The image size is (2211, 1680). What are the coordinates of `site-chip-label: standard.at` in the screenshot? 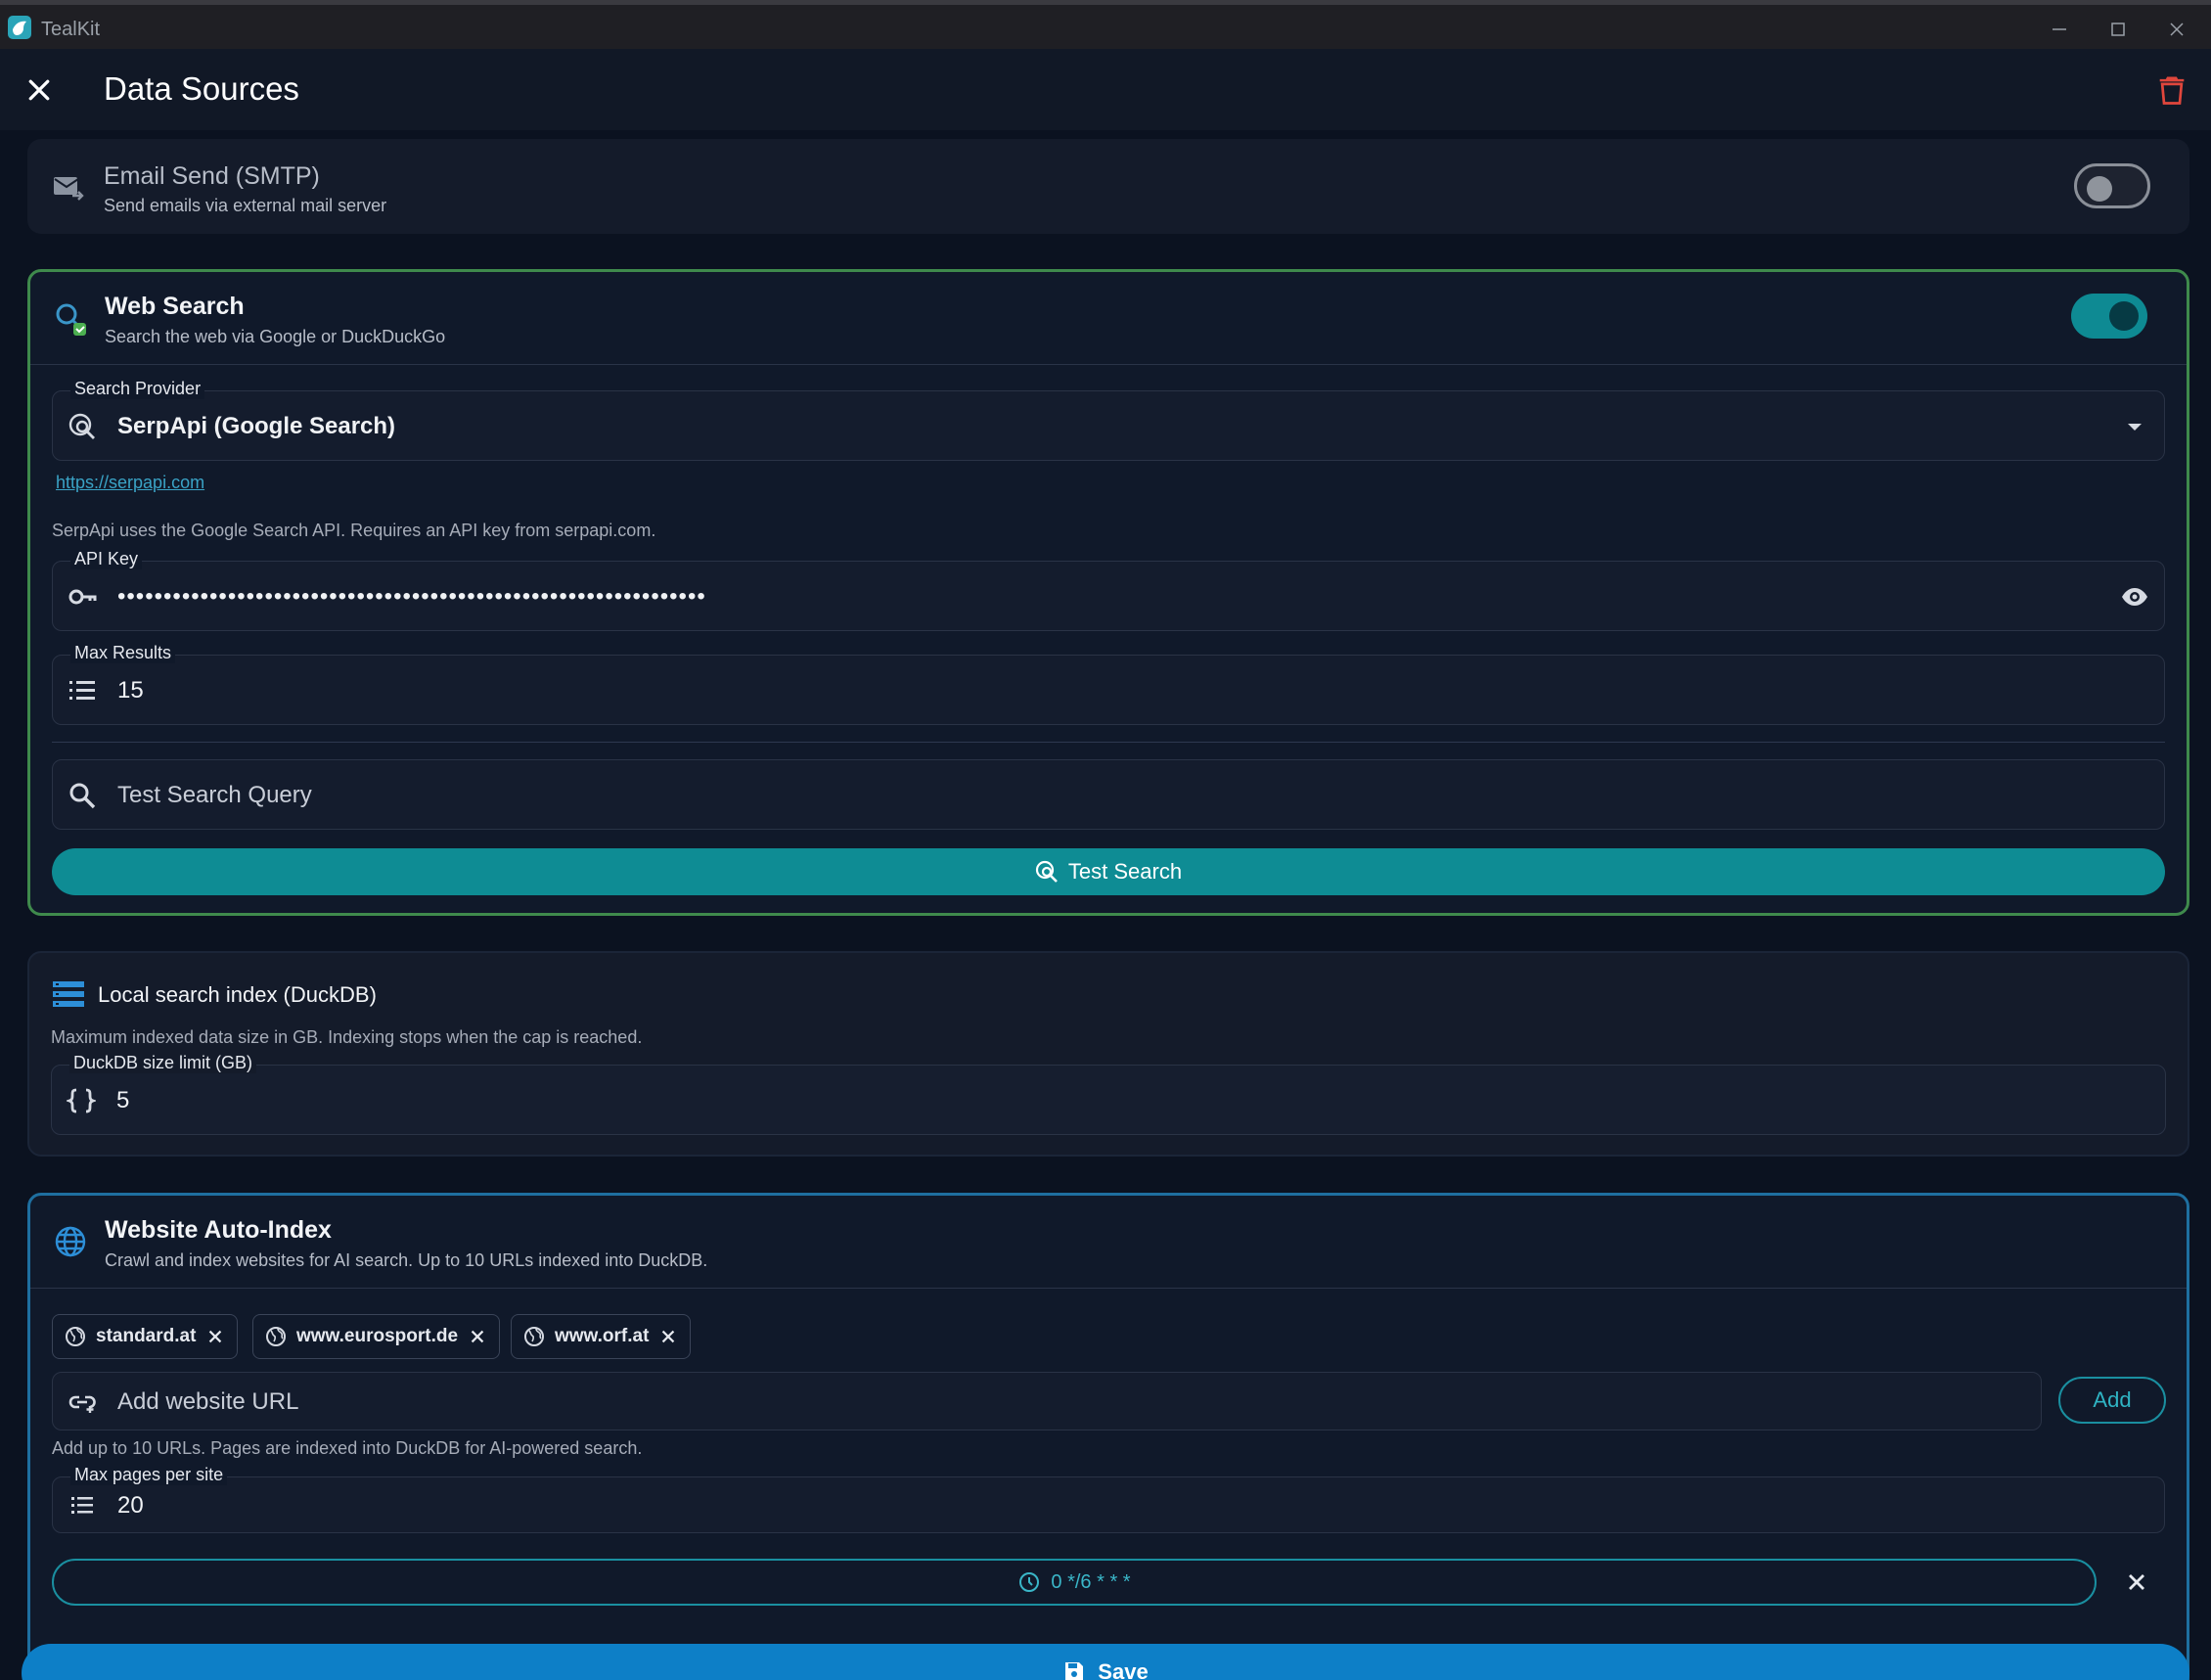 It's located at (146, 1336).